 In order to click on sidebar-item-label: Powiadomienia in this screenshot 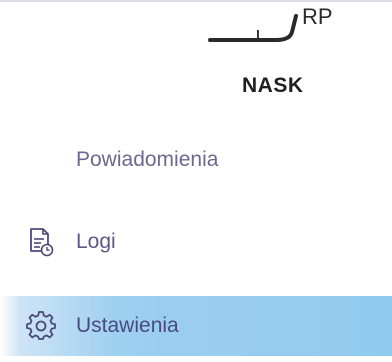, I will do `click(147, 159)`.